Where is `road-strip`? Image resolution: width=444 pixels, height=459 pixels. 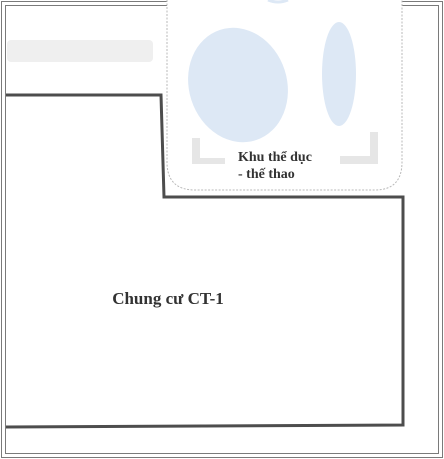 road-strip is located at coordinates (80, 51).